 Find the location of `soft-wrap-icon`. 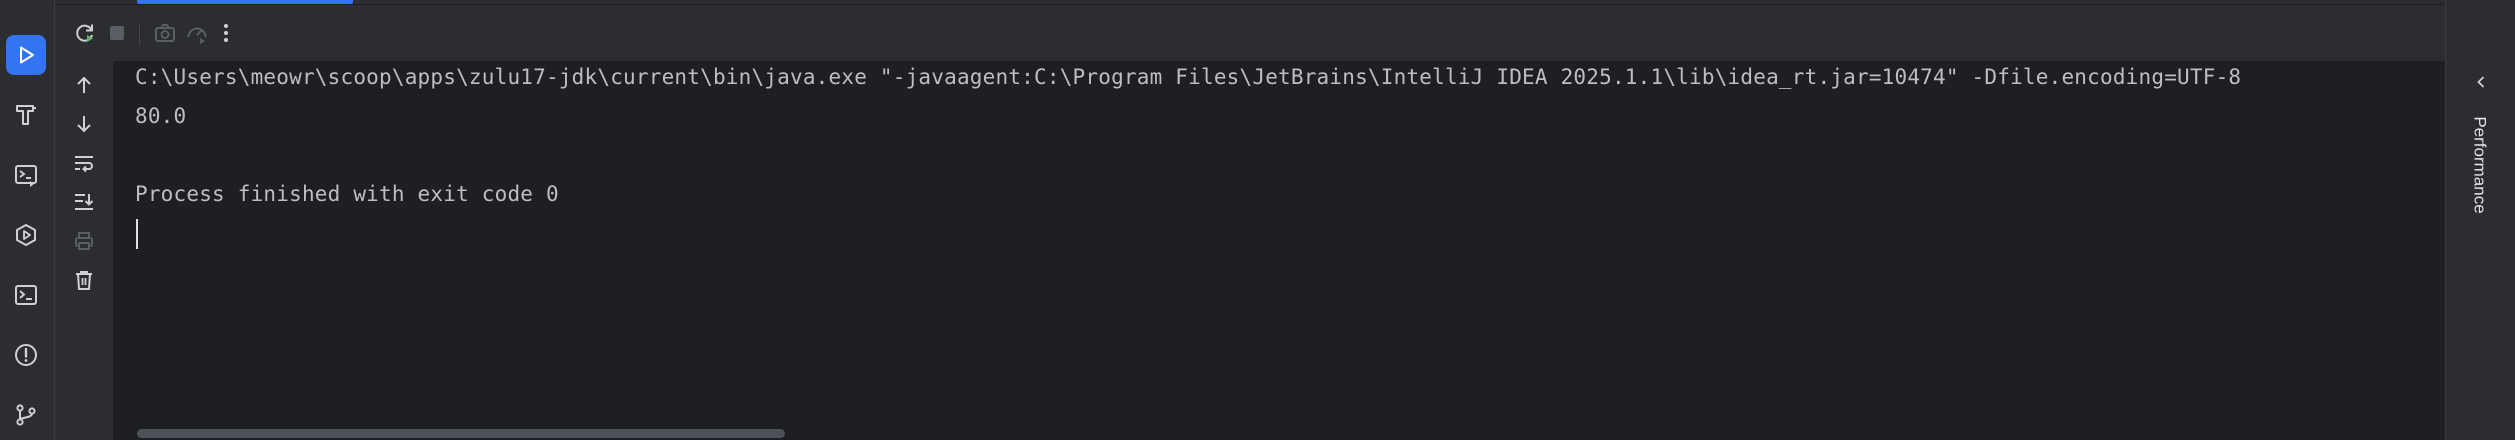

soft-wrap-icon is located at coordinates (84, 164).